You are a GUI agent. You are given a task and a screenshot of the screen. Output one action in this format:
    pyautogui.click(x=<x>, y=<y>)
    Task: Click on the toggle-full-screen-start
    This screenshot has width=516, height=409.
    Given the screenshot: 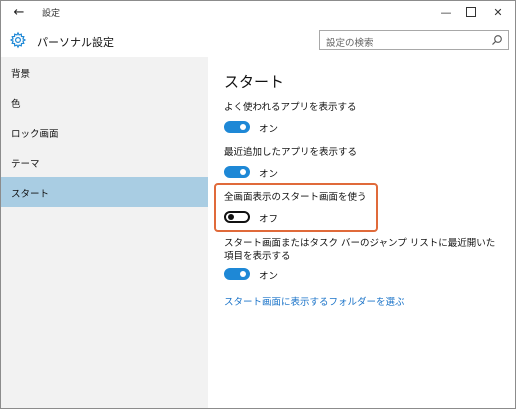 What is the action you would take?
    pyautogui.click(x=237, y=217)
    